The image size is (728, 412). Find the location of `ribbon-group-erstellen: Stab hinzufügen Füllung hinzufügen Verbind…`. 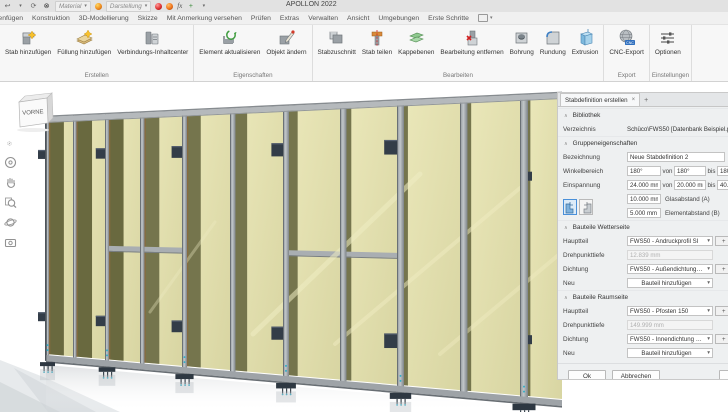

ribbon-group-erstellen: Stab hinzufügen Füllung hinzufügen Verbind… is located at coordinates (97, 53).